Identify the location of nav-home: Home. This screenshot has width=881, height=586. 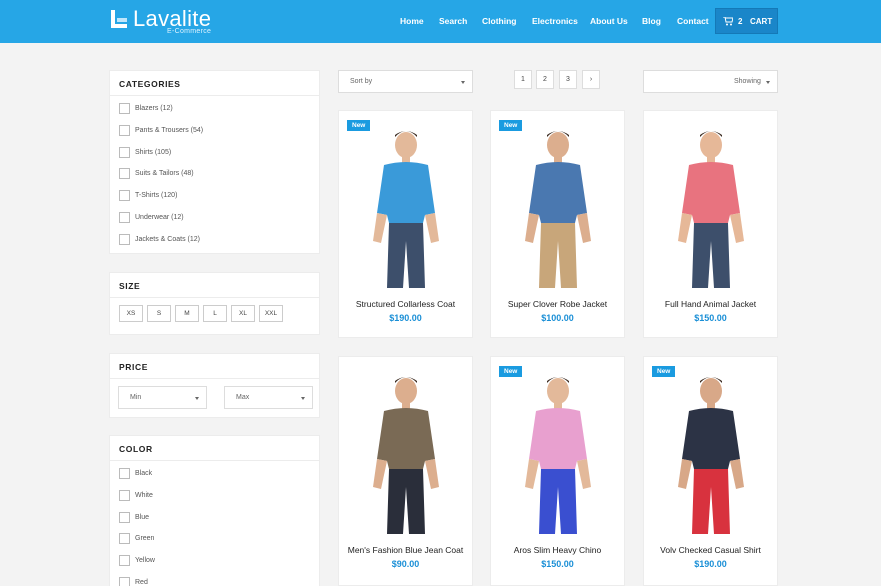
(412, 21).